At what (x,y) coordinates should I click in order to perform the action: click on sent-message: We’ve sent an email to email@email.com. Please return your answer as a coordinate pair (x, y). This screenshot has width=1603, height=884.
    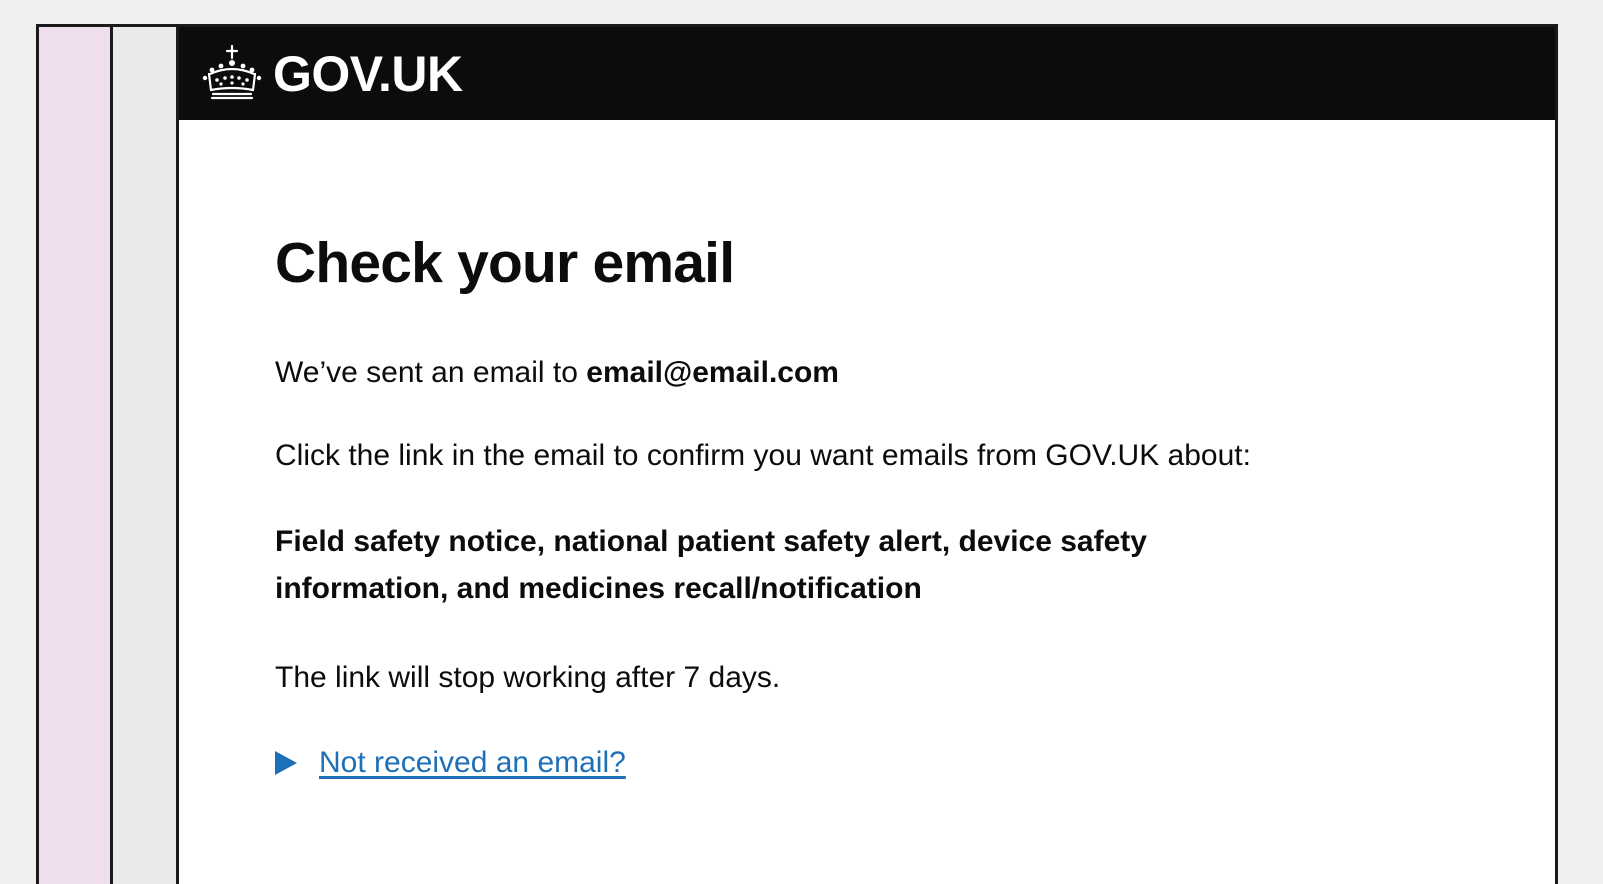
    Looking at the image, I should click on (915, 373).